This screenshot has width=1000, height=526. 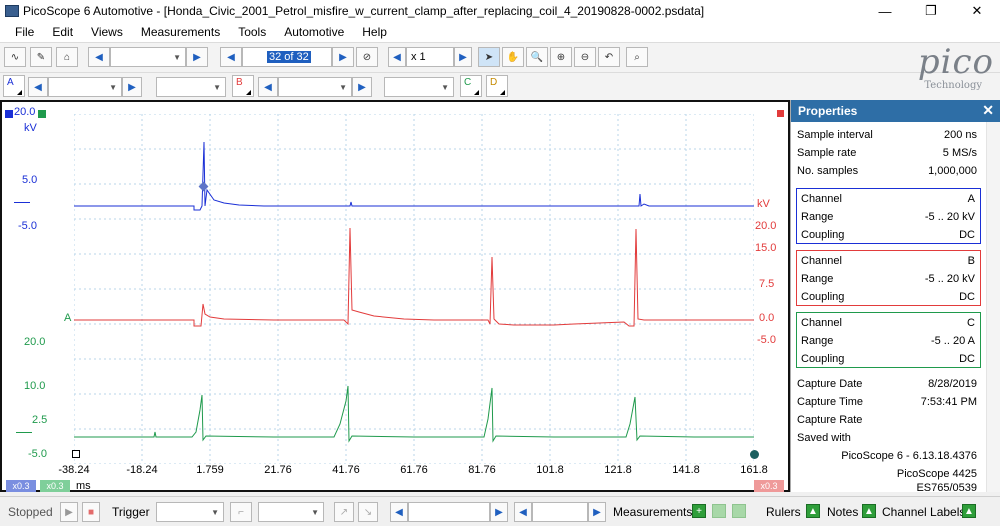 What do you see at coordinates (419, 87) in the screenshot?
I see `channel-b-coupling-select: ▼` at bounding box center [419, 87].